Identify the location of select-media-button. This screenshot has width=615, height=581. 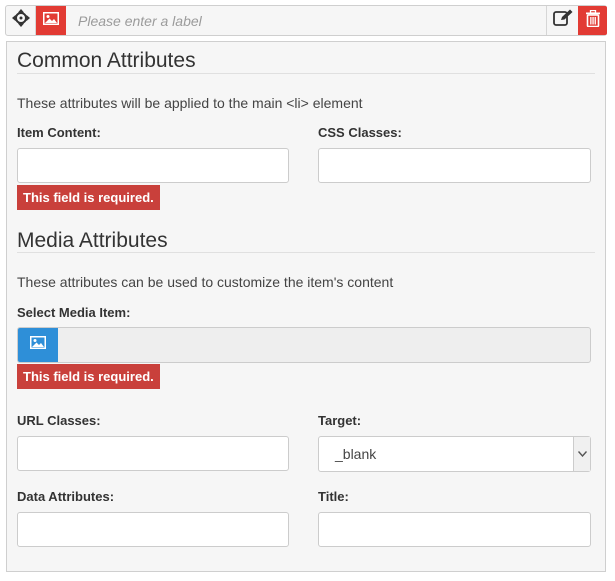
(38, 345).